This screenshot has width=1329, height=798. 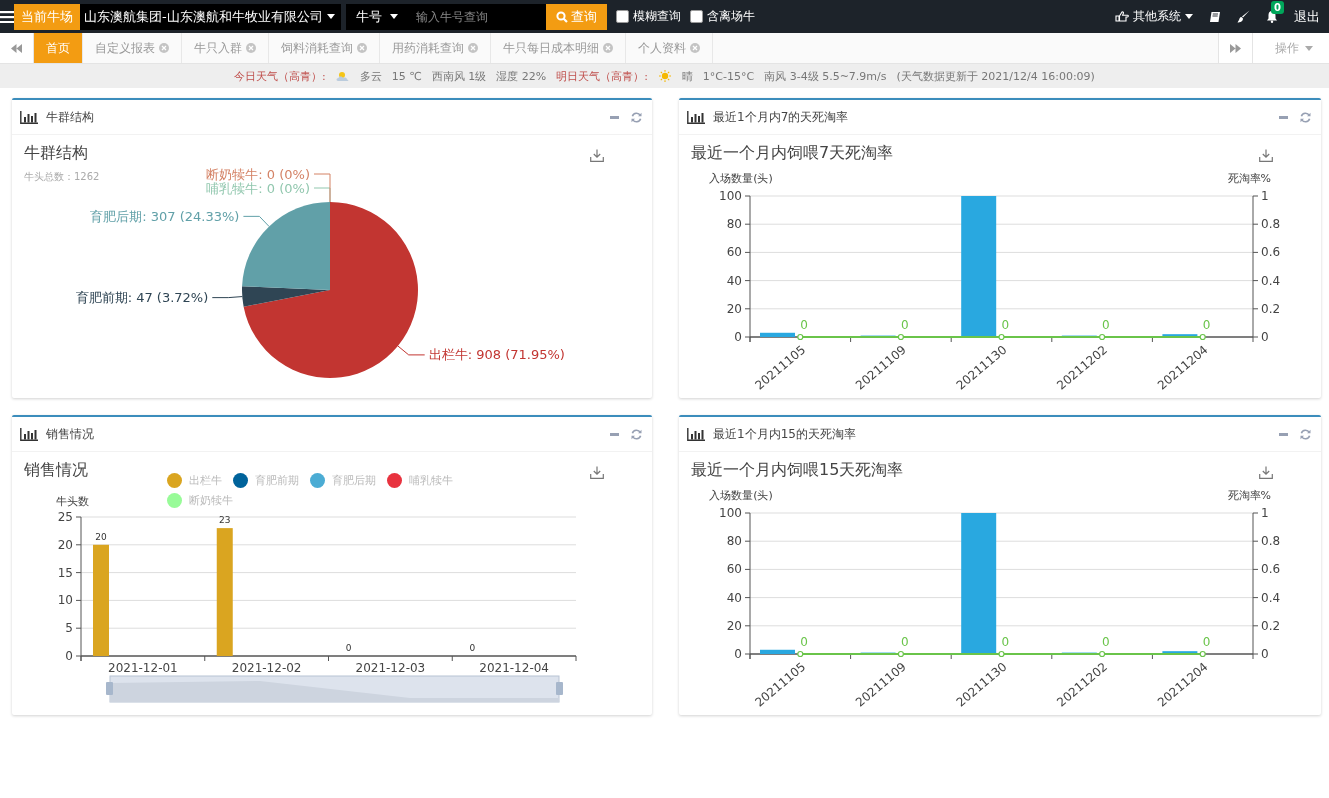 I want to click on data-label: 出栏牛: 908 (71.95%), so click(x=496, y=355).